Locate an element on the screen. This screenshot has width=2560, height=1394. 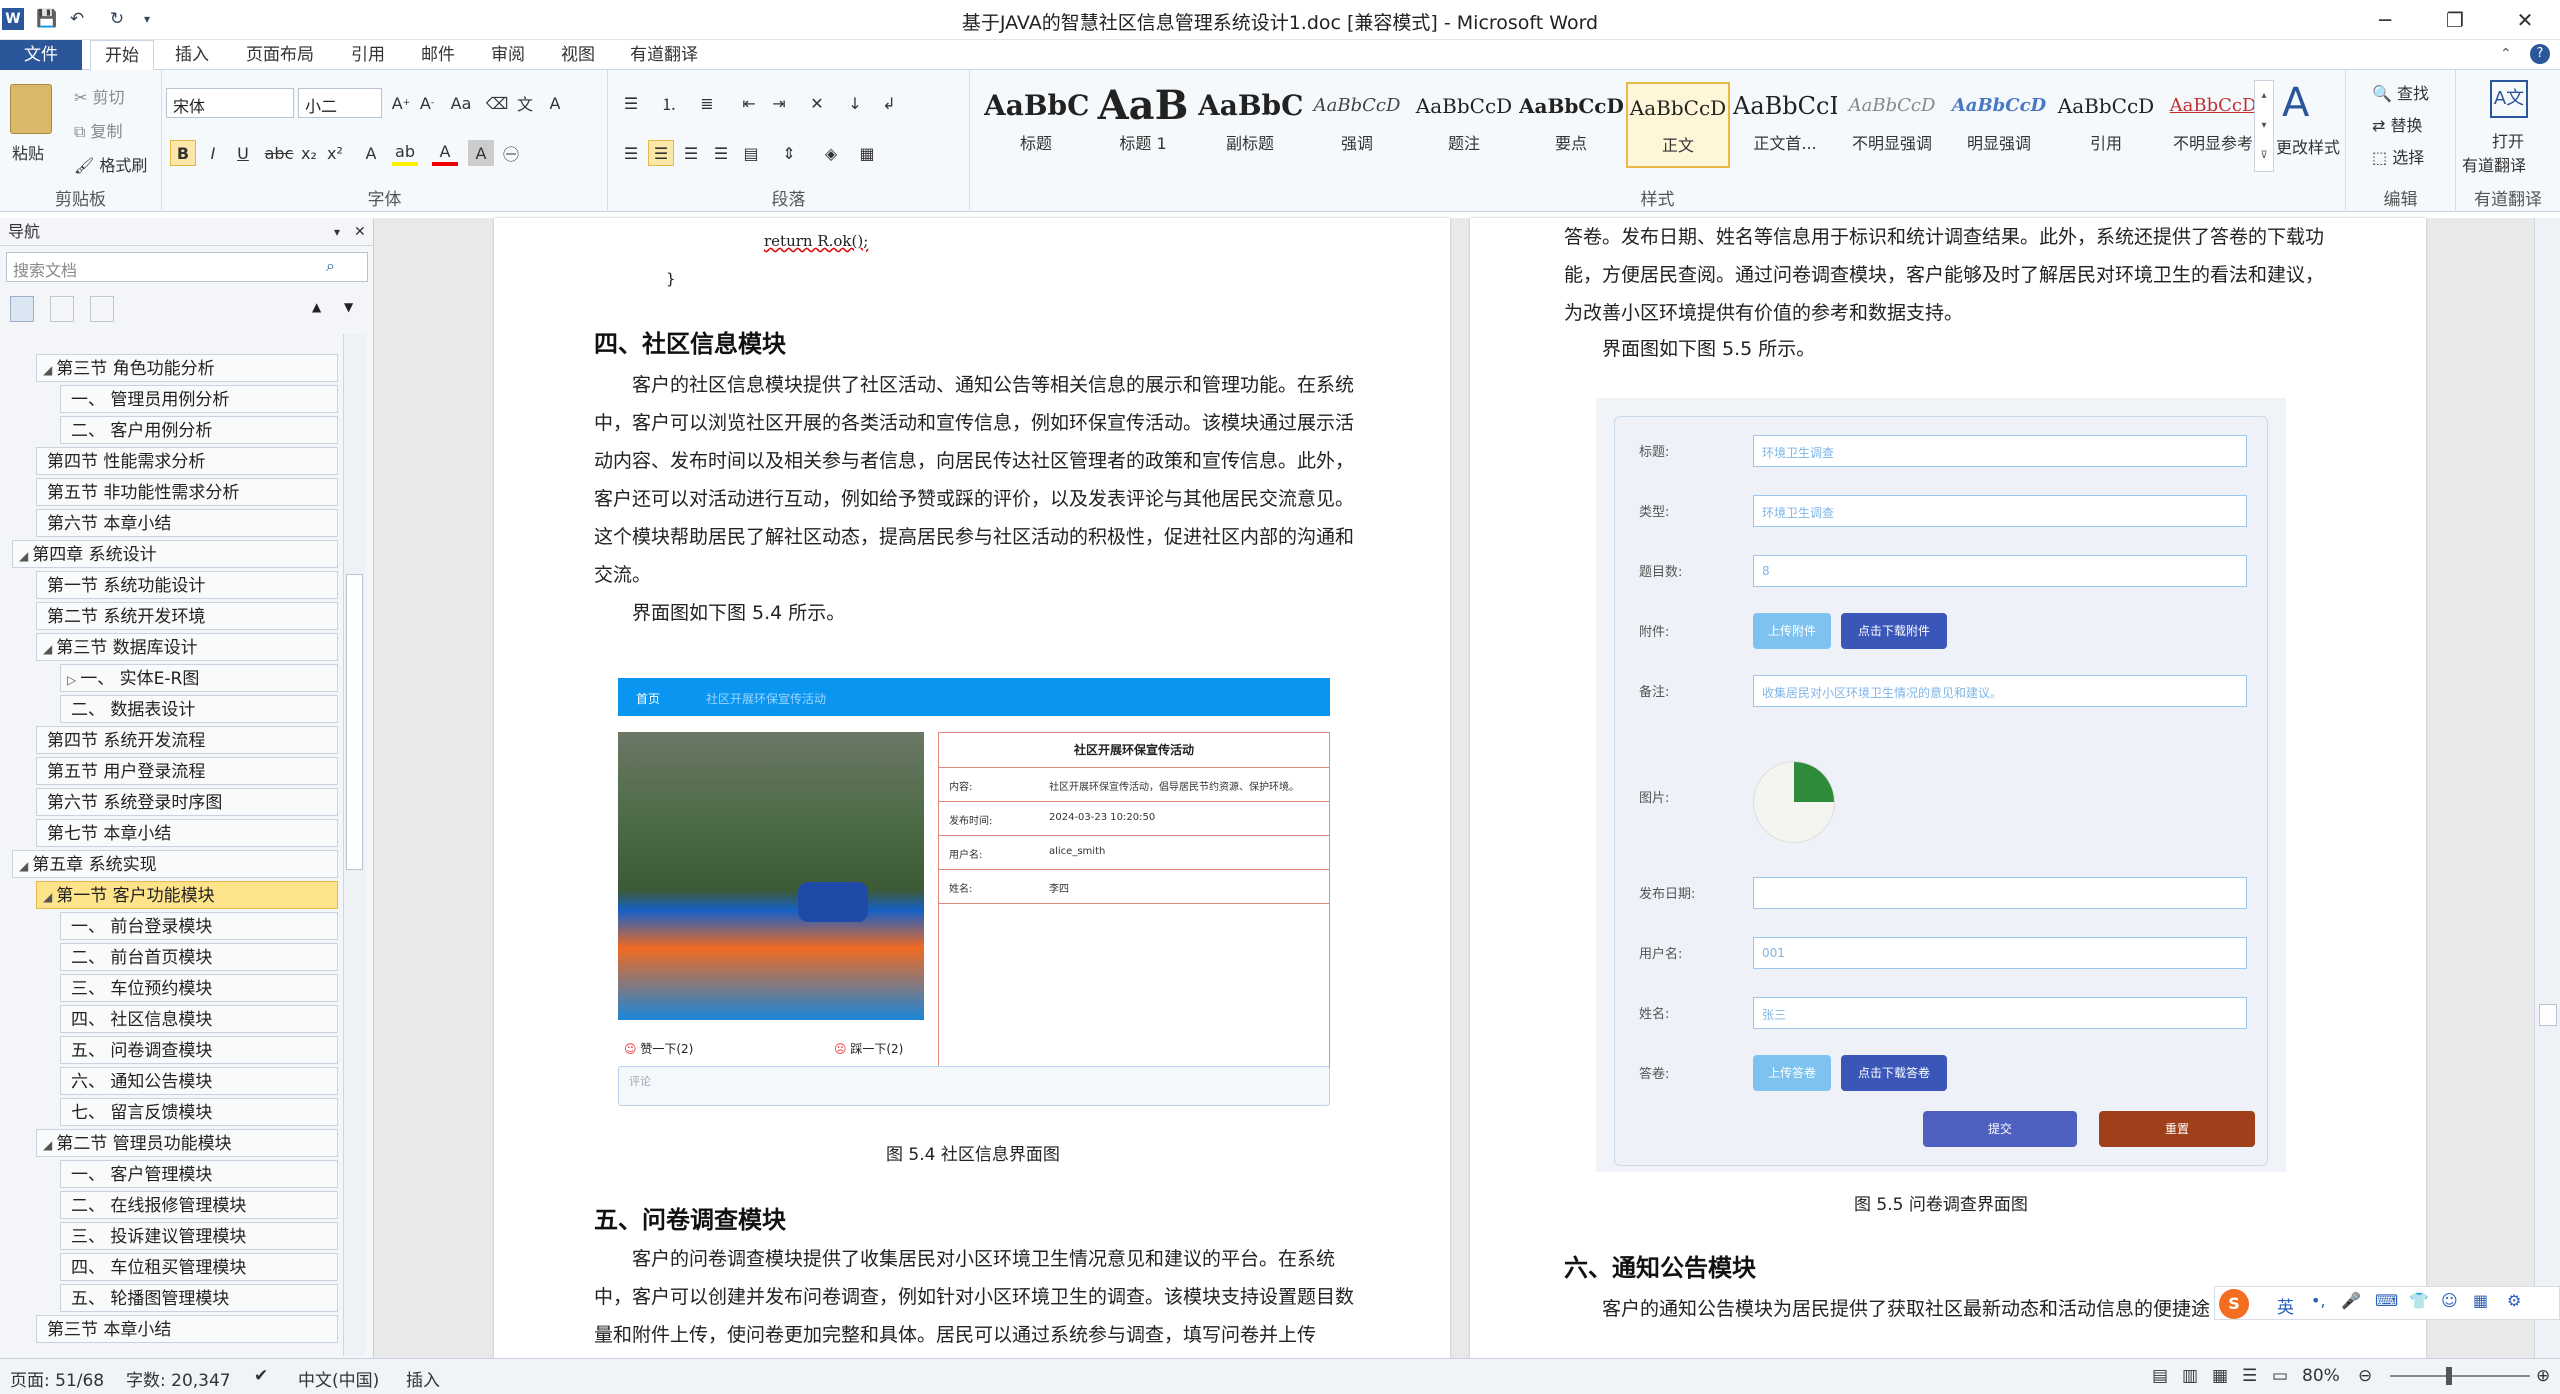
style-10: AaBbCcD 引用 is located at coordinates (2106, 125).